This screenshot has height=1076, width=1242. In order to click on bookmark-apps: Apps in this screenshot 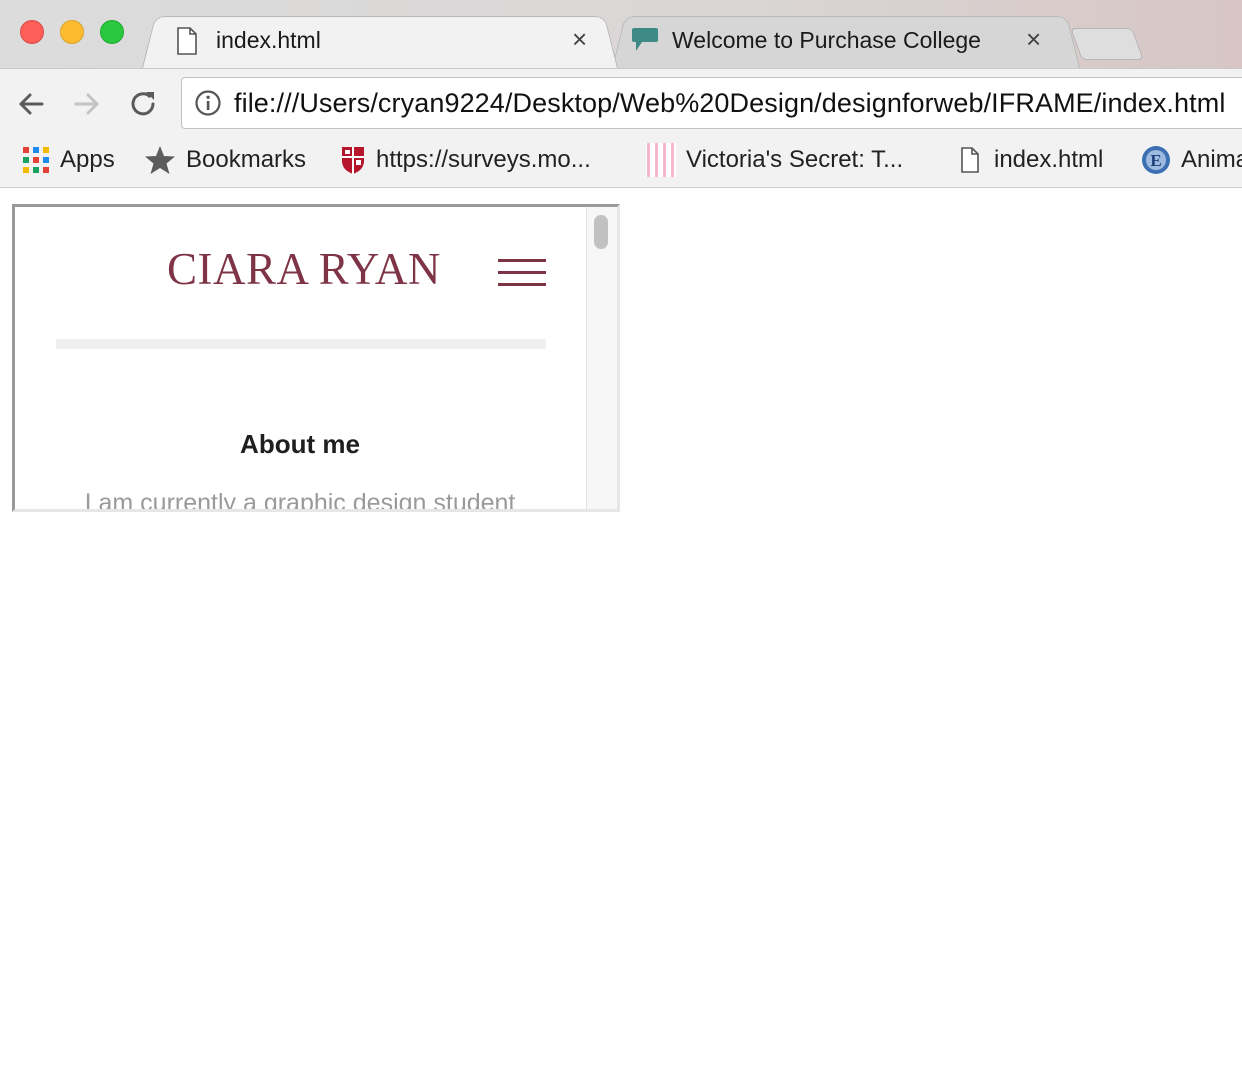, I will do `click(68, 160)`.